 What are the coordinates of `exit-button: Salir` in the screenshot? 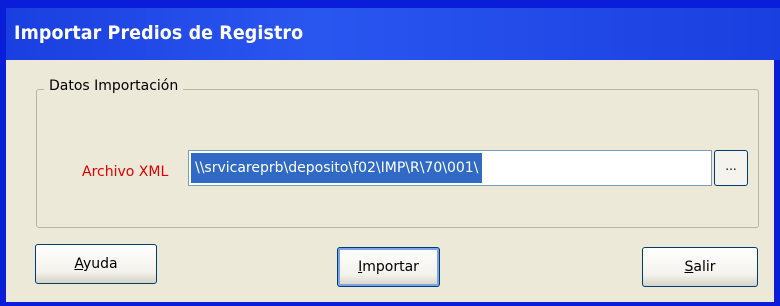 It's located at (700, 267).